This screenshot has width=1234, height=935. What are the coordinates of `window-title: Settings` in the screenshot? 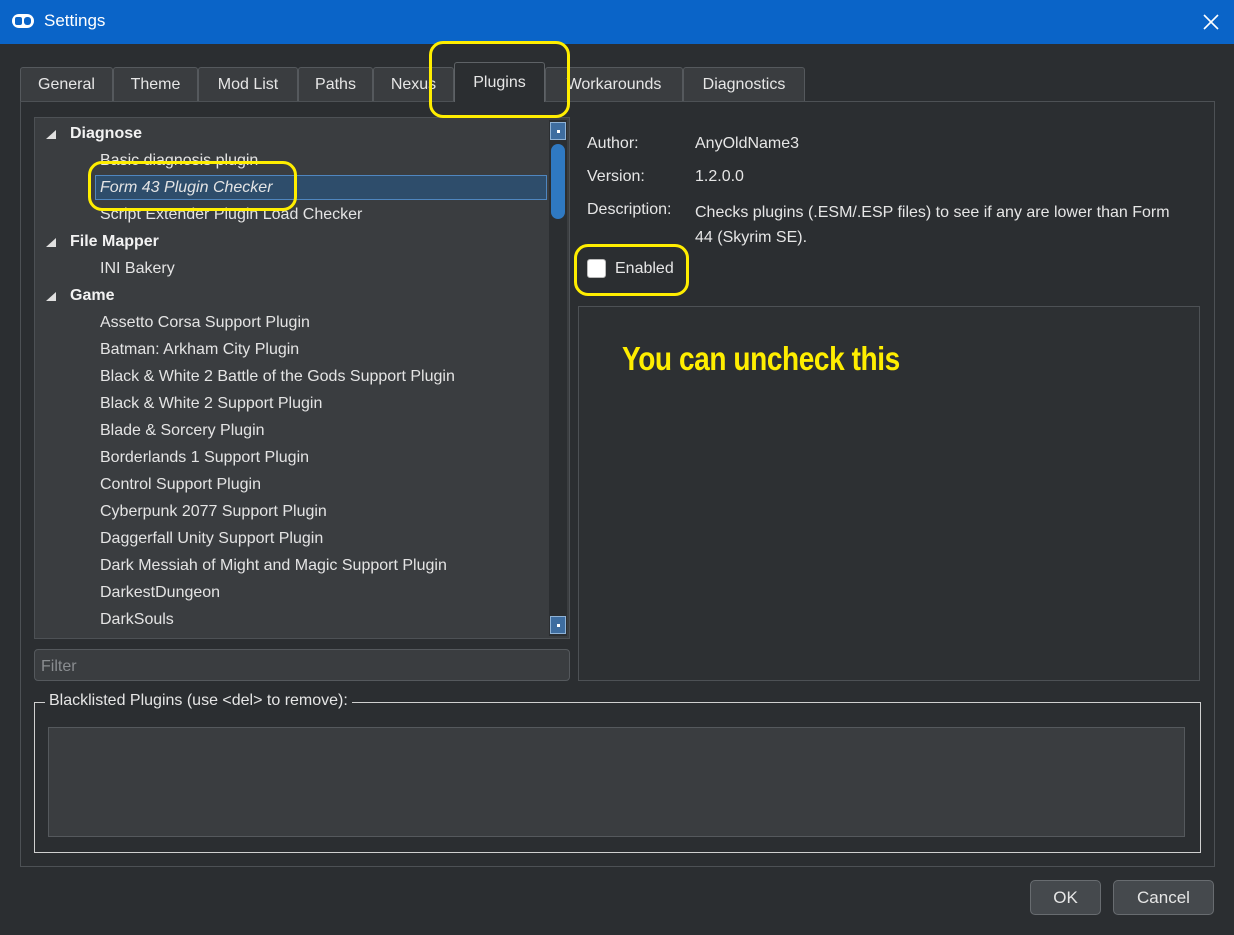 It's located at (75, 20).